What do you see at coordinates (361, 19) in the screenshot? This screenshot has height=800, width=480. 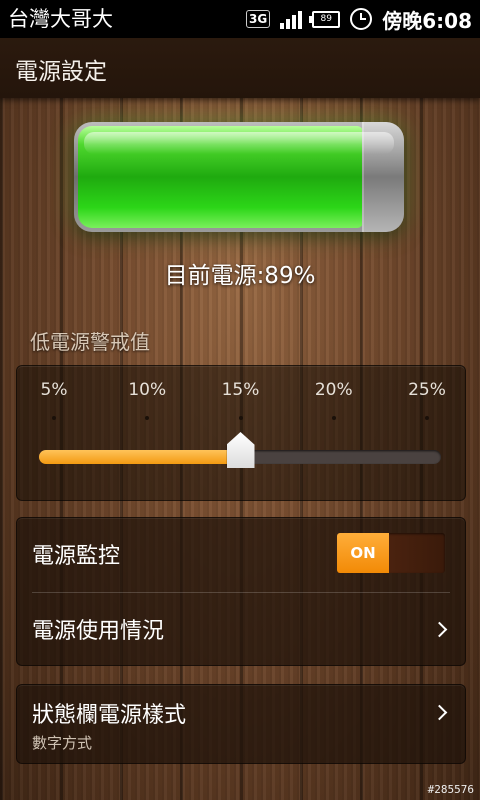 I see `alarm-clock-icon` at bounding box center [361, 19].